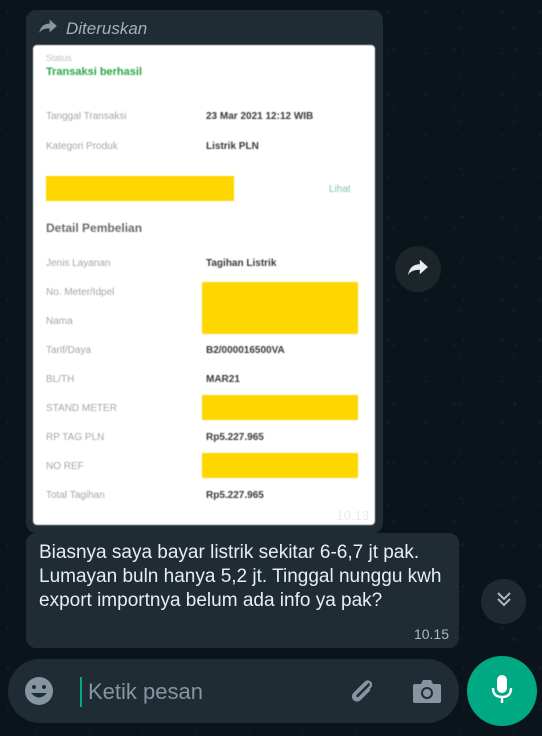 The width and height of the screenshot is (542, 736). What do you see at coordinates (223, 379) in the screenshot?
I see `receipt-row-value: MAR21` at bounding box center [223, 379].